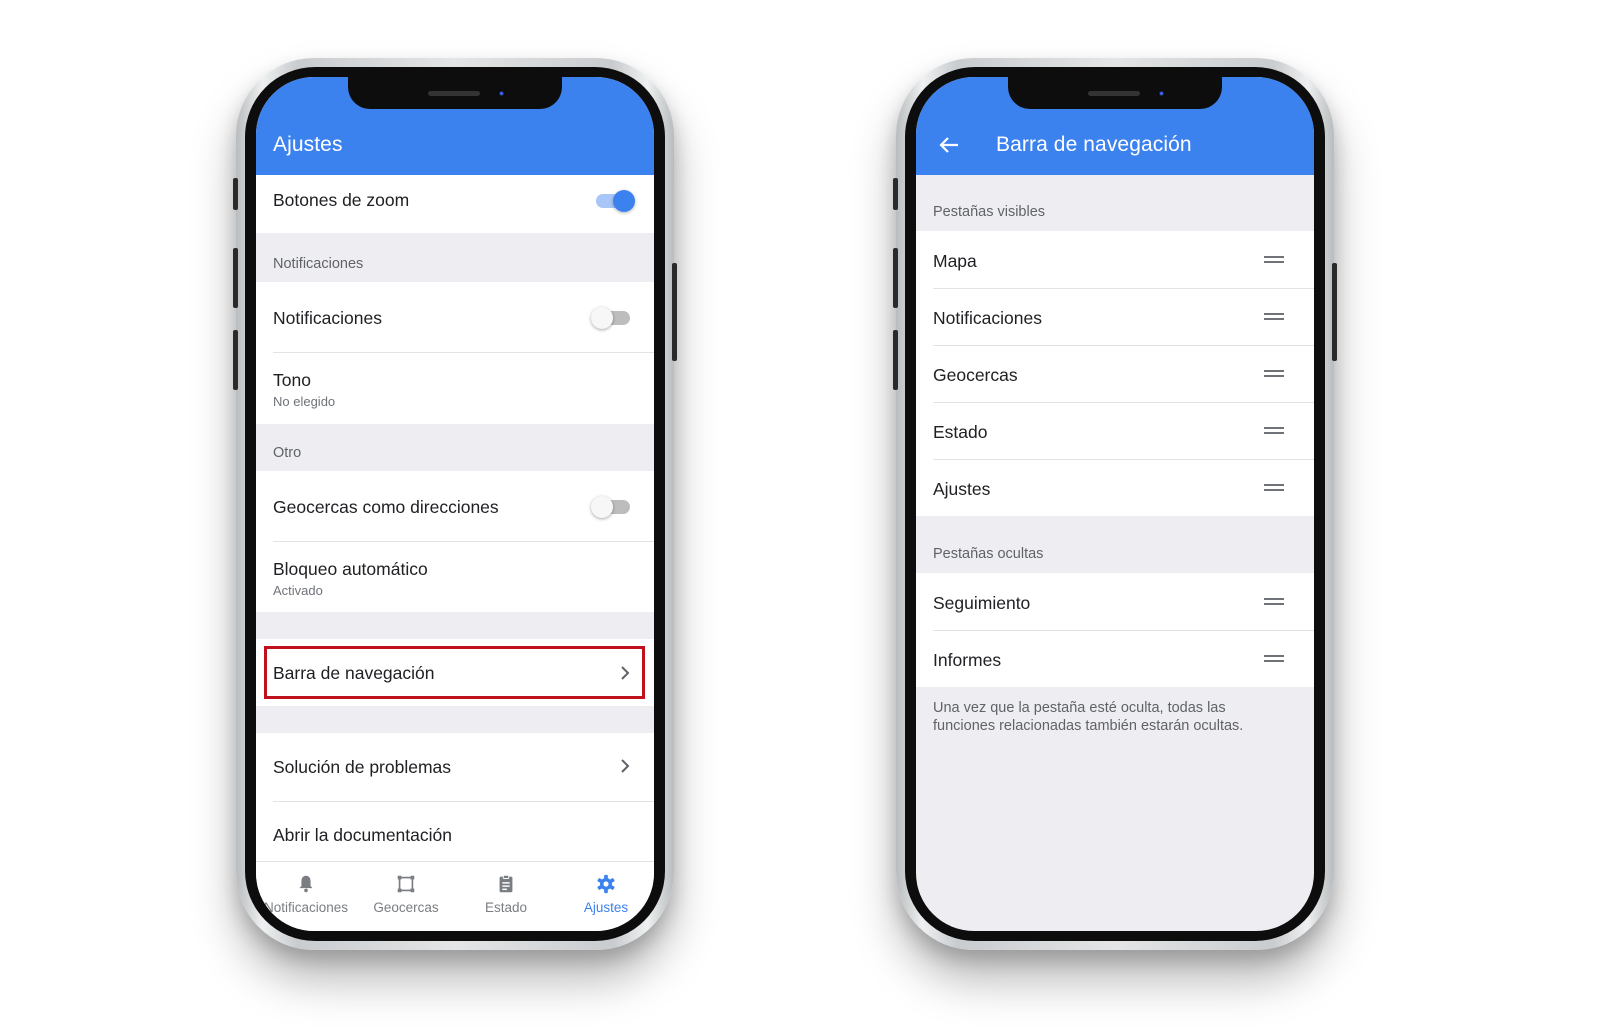 The height and width of the screenshot is (1033, 1600). Describe the element at coordinates (455, 577) in the screenshot. I see `auto-lock-row: Bloqueo automático Activado` at that location.